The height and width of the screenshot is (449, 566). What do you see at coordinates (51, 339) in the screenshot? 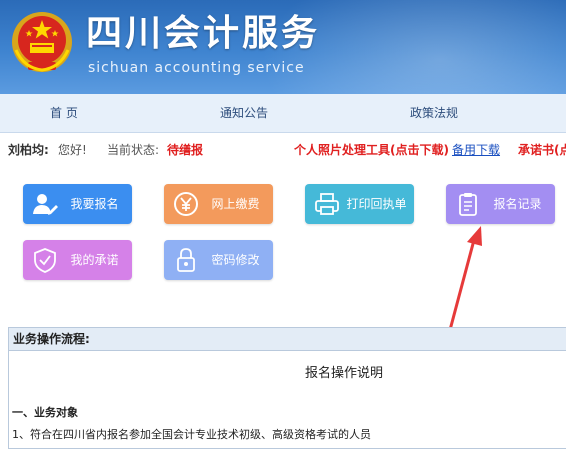
I see `process-heading: 业务操作流程:` at bounding box center [51, 339].